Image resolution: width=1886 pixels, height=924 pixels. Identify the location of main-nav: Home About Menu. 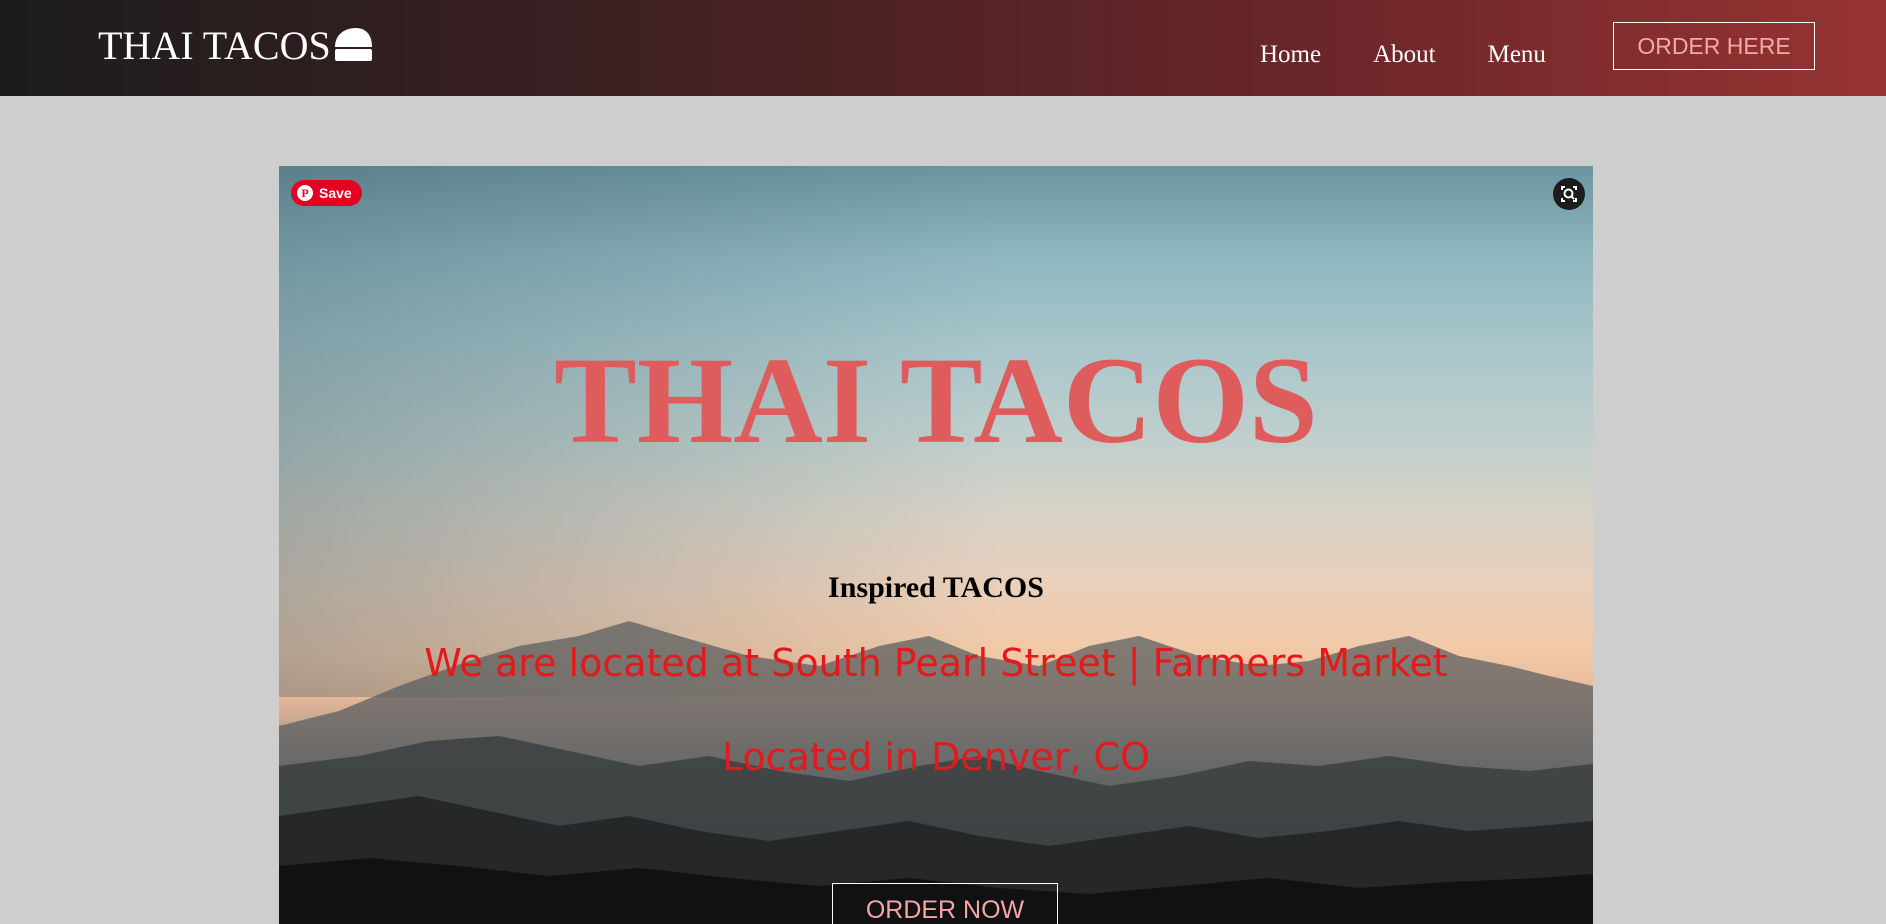
(1393, 55).